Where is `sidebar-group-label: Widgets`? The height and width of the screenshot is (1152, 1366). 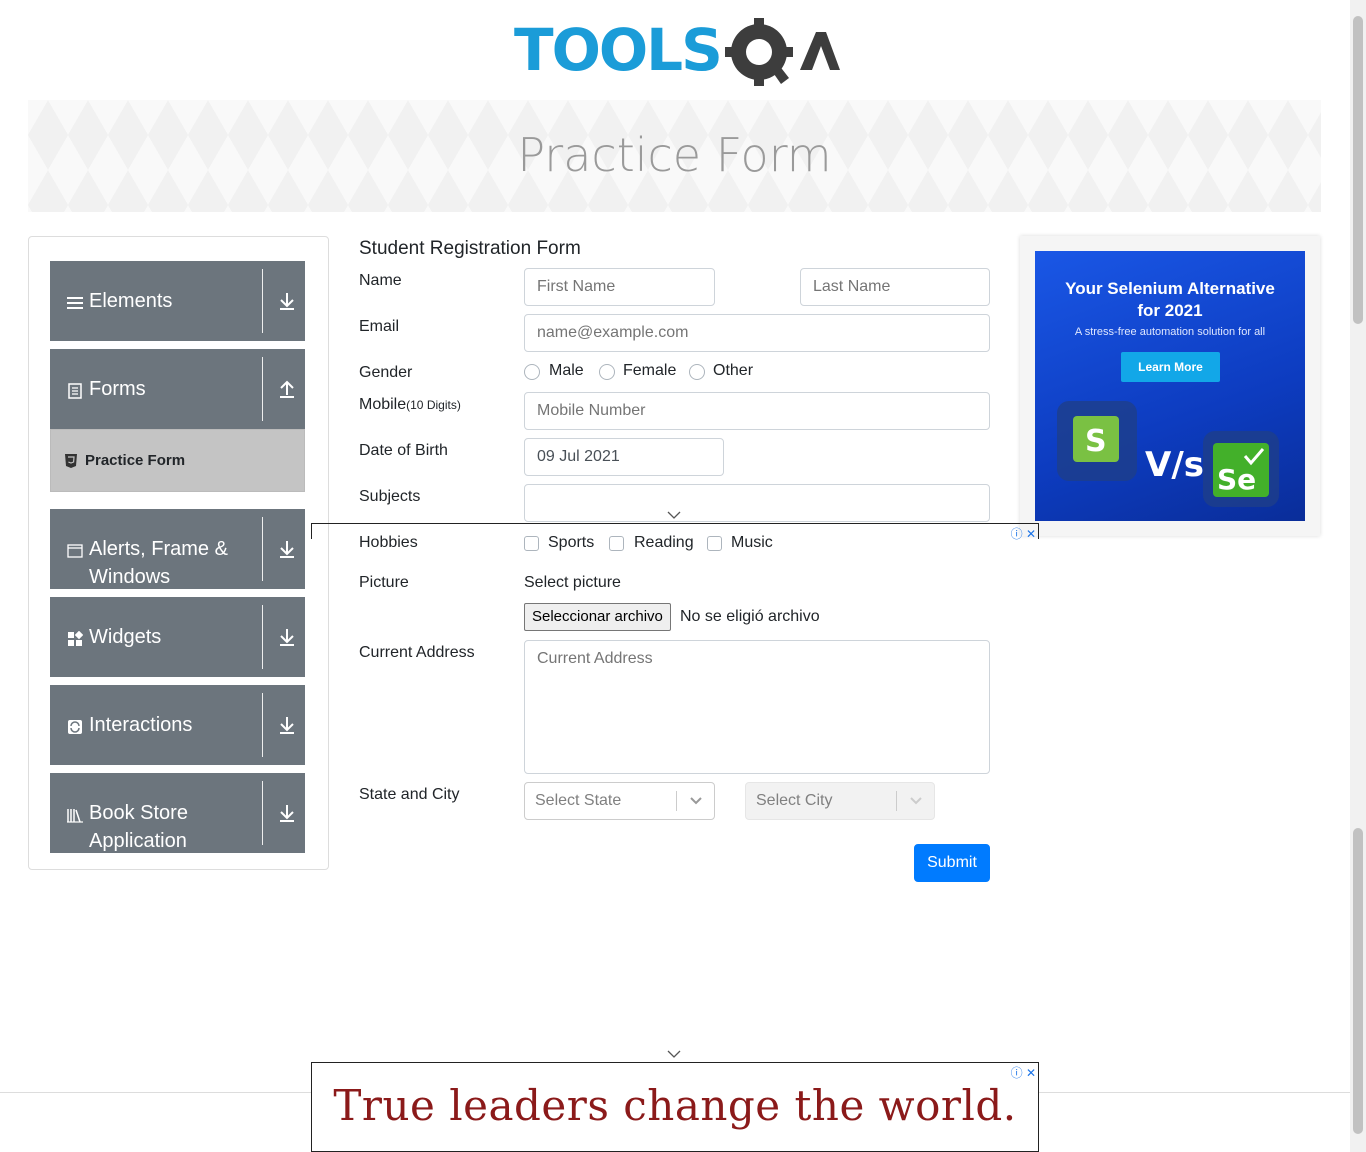 sidebar-group-label: Widgets is located at coordinates (125, 637).